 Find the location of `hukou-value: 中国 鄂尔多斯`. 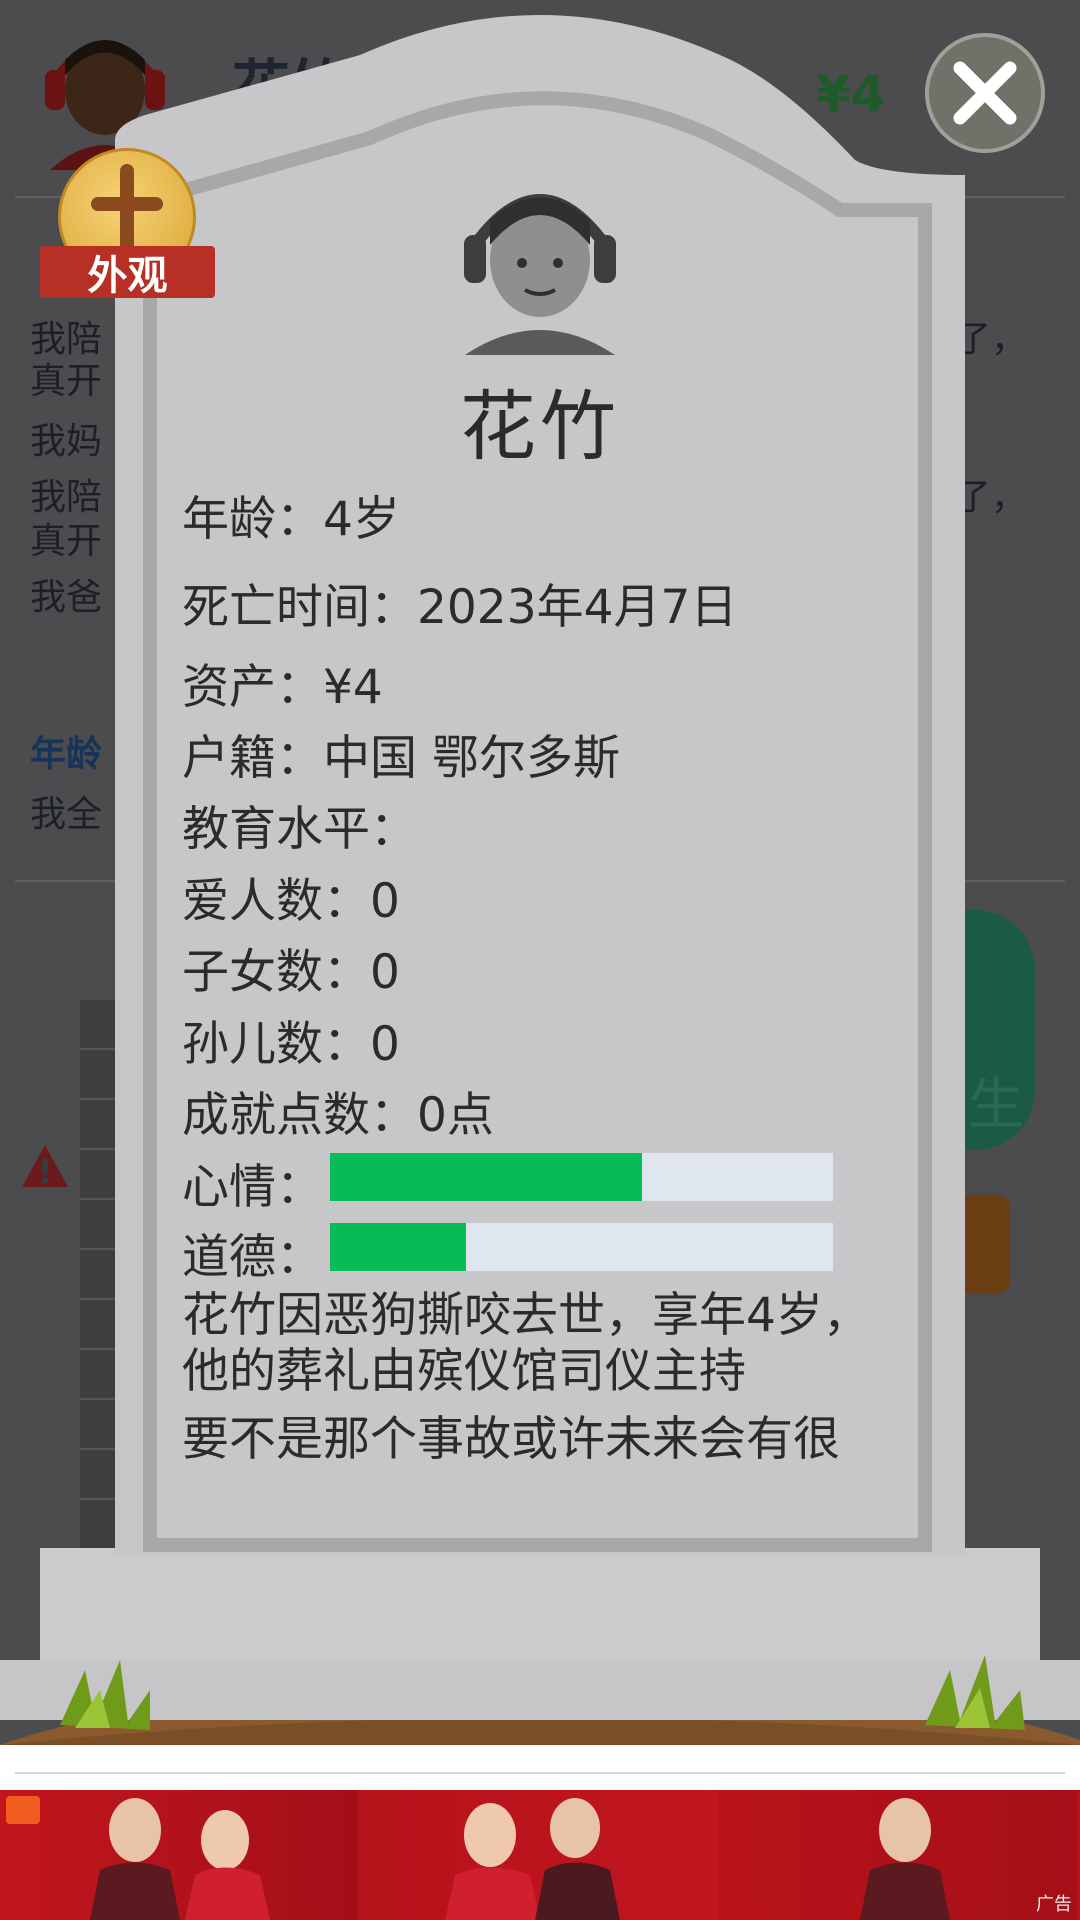

hukou-value: 中国 鄂尔多斯 is located at coordinates (471, 758).